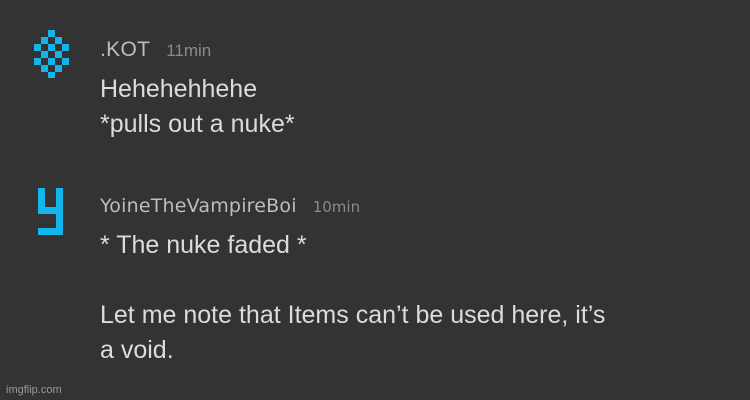 The image size is (750, 400). Describe the element at coordinates (155, 50) in the screenshot. I see `message-header: .KOT 11min` at that location.